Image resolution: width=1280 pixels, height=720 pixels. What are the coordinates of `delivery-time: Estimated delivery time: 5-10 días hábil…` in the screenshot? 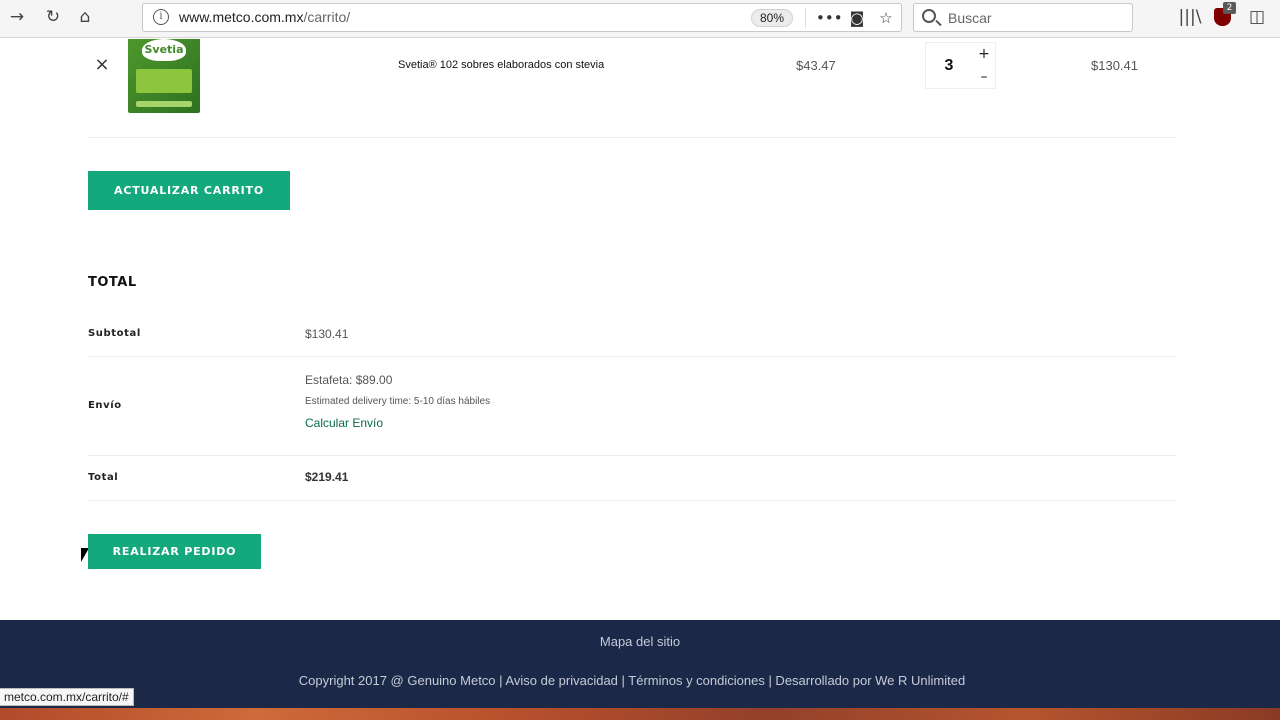 It's located at (398, 401).